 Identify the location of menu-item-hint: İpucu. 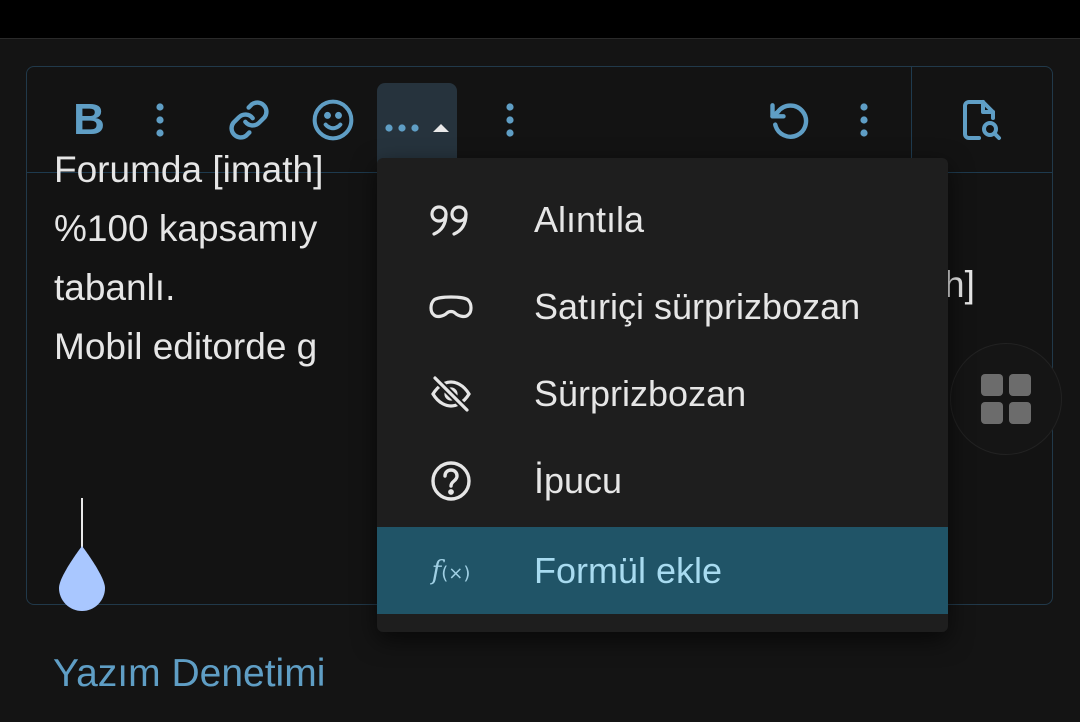
(662, 480).